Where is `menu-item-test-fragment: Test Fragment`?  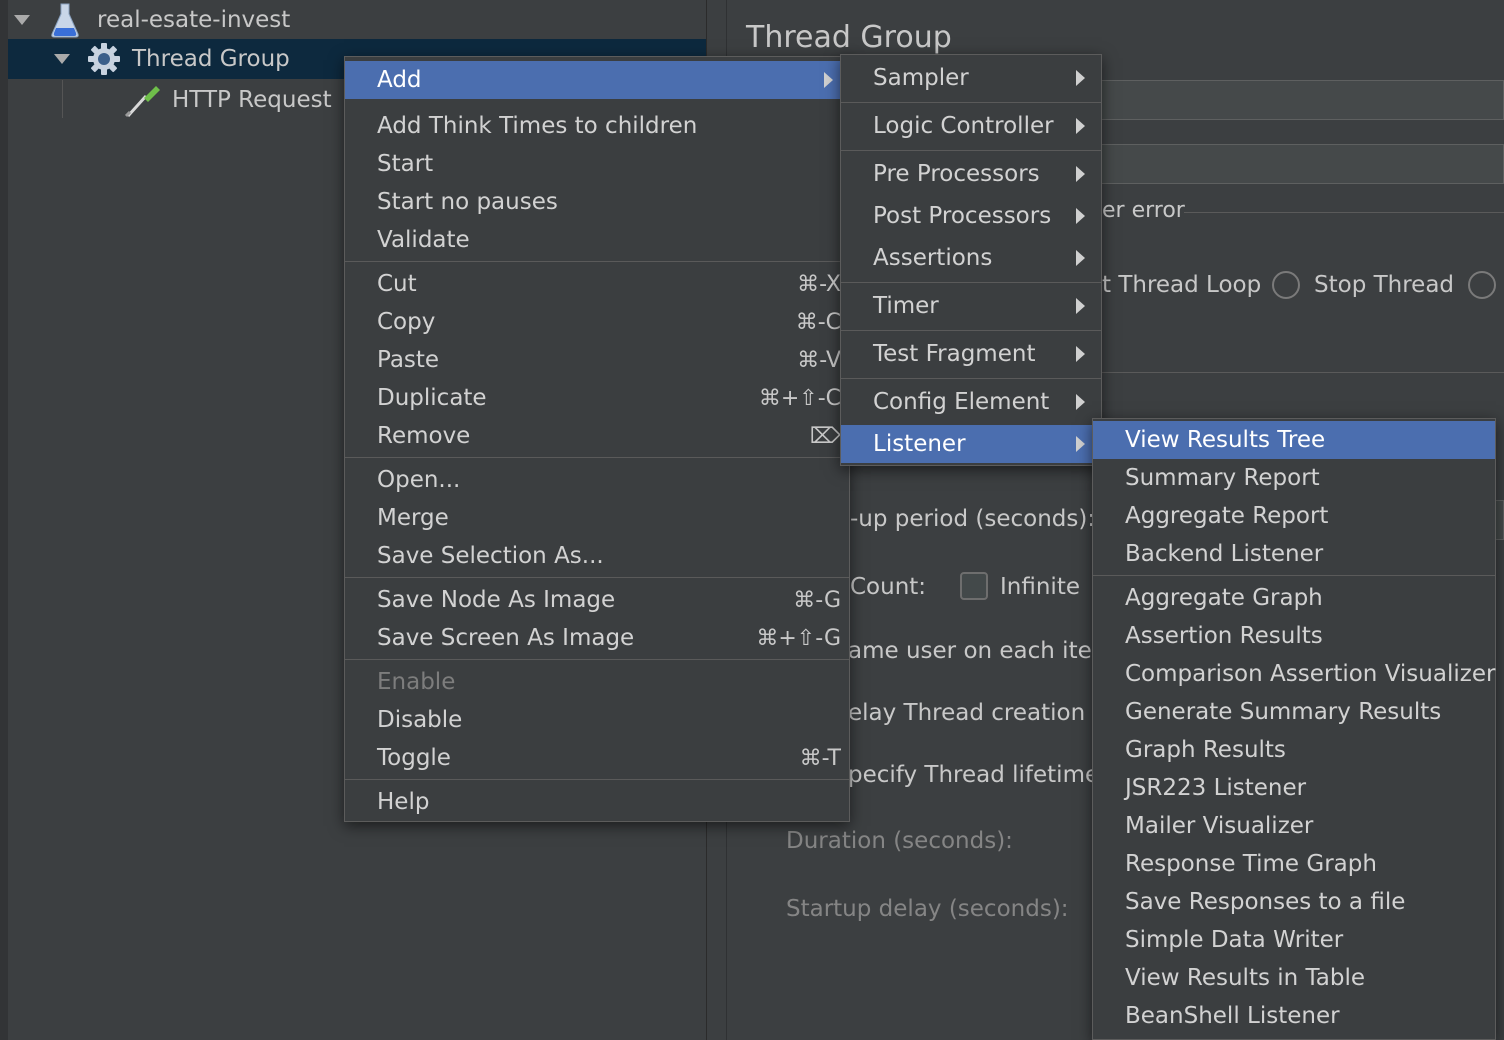 menu-item-test-fragment: Test Fragment is located at coordinates (971, 354).